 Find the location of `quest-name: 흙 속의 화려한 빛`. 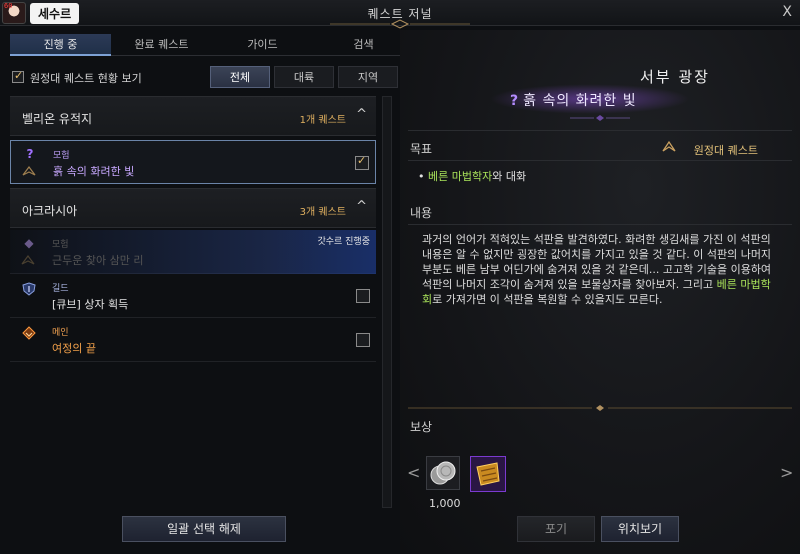

quest-name: 흙 속의 화려한 빛 is located at coordinates (94, 171).